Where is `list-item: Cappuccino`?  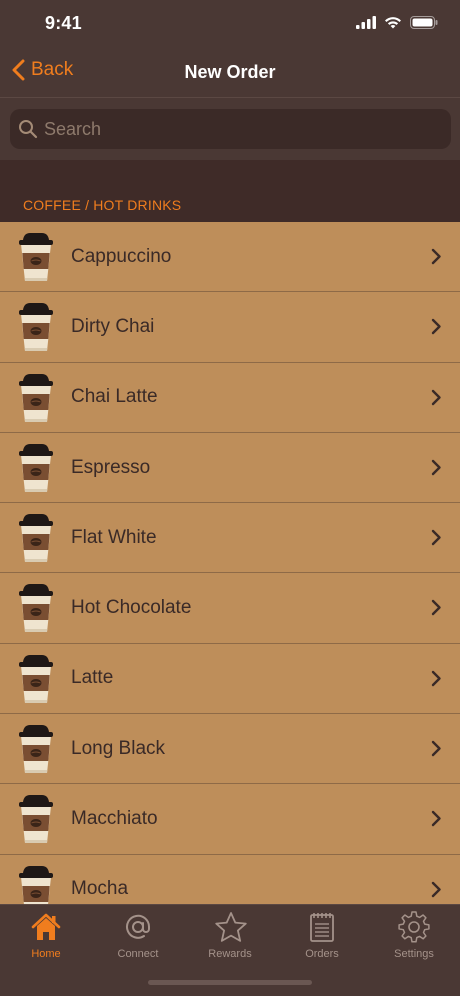
list-item: Cappuccino is located at coordinates (230, 257).